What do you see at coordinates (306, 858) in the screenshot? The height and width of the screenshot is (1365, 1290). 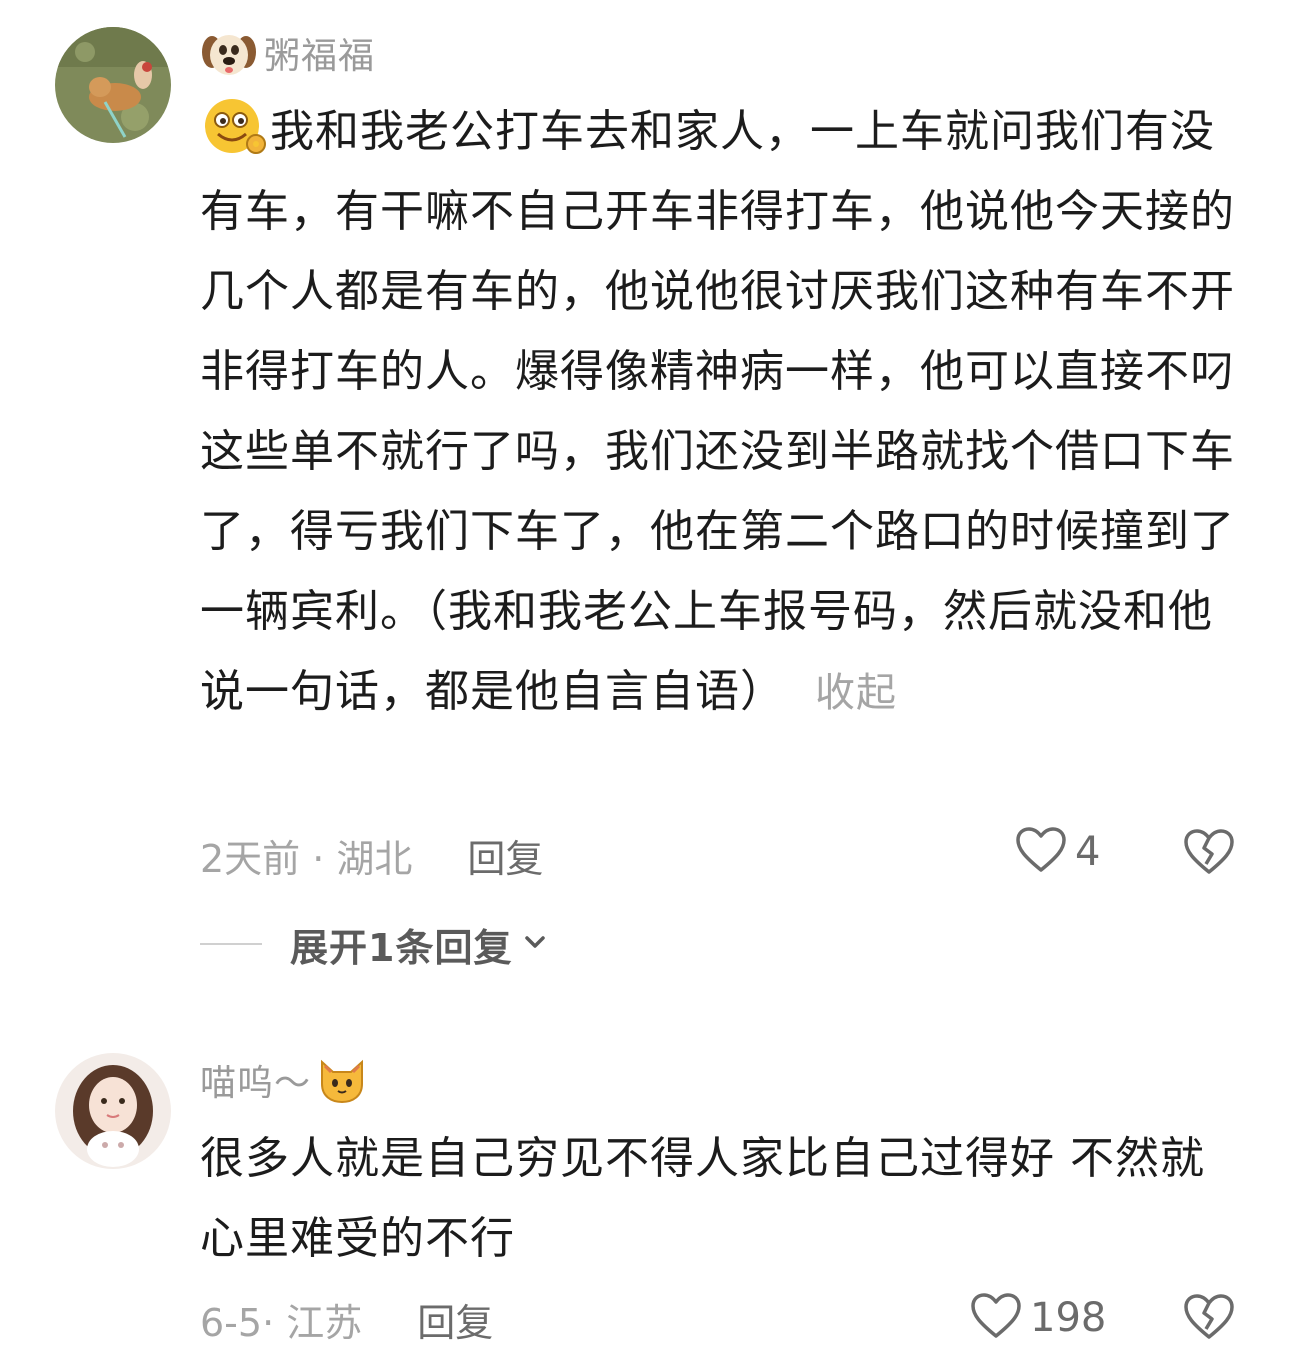 I see `time-location: 2天前 · 湖北` at bounding box center [306, 858].